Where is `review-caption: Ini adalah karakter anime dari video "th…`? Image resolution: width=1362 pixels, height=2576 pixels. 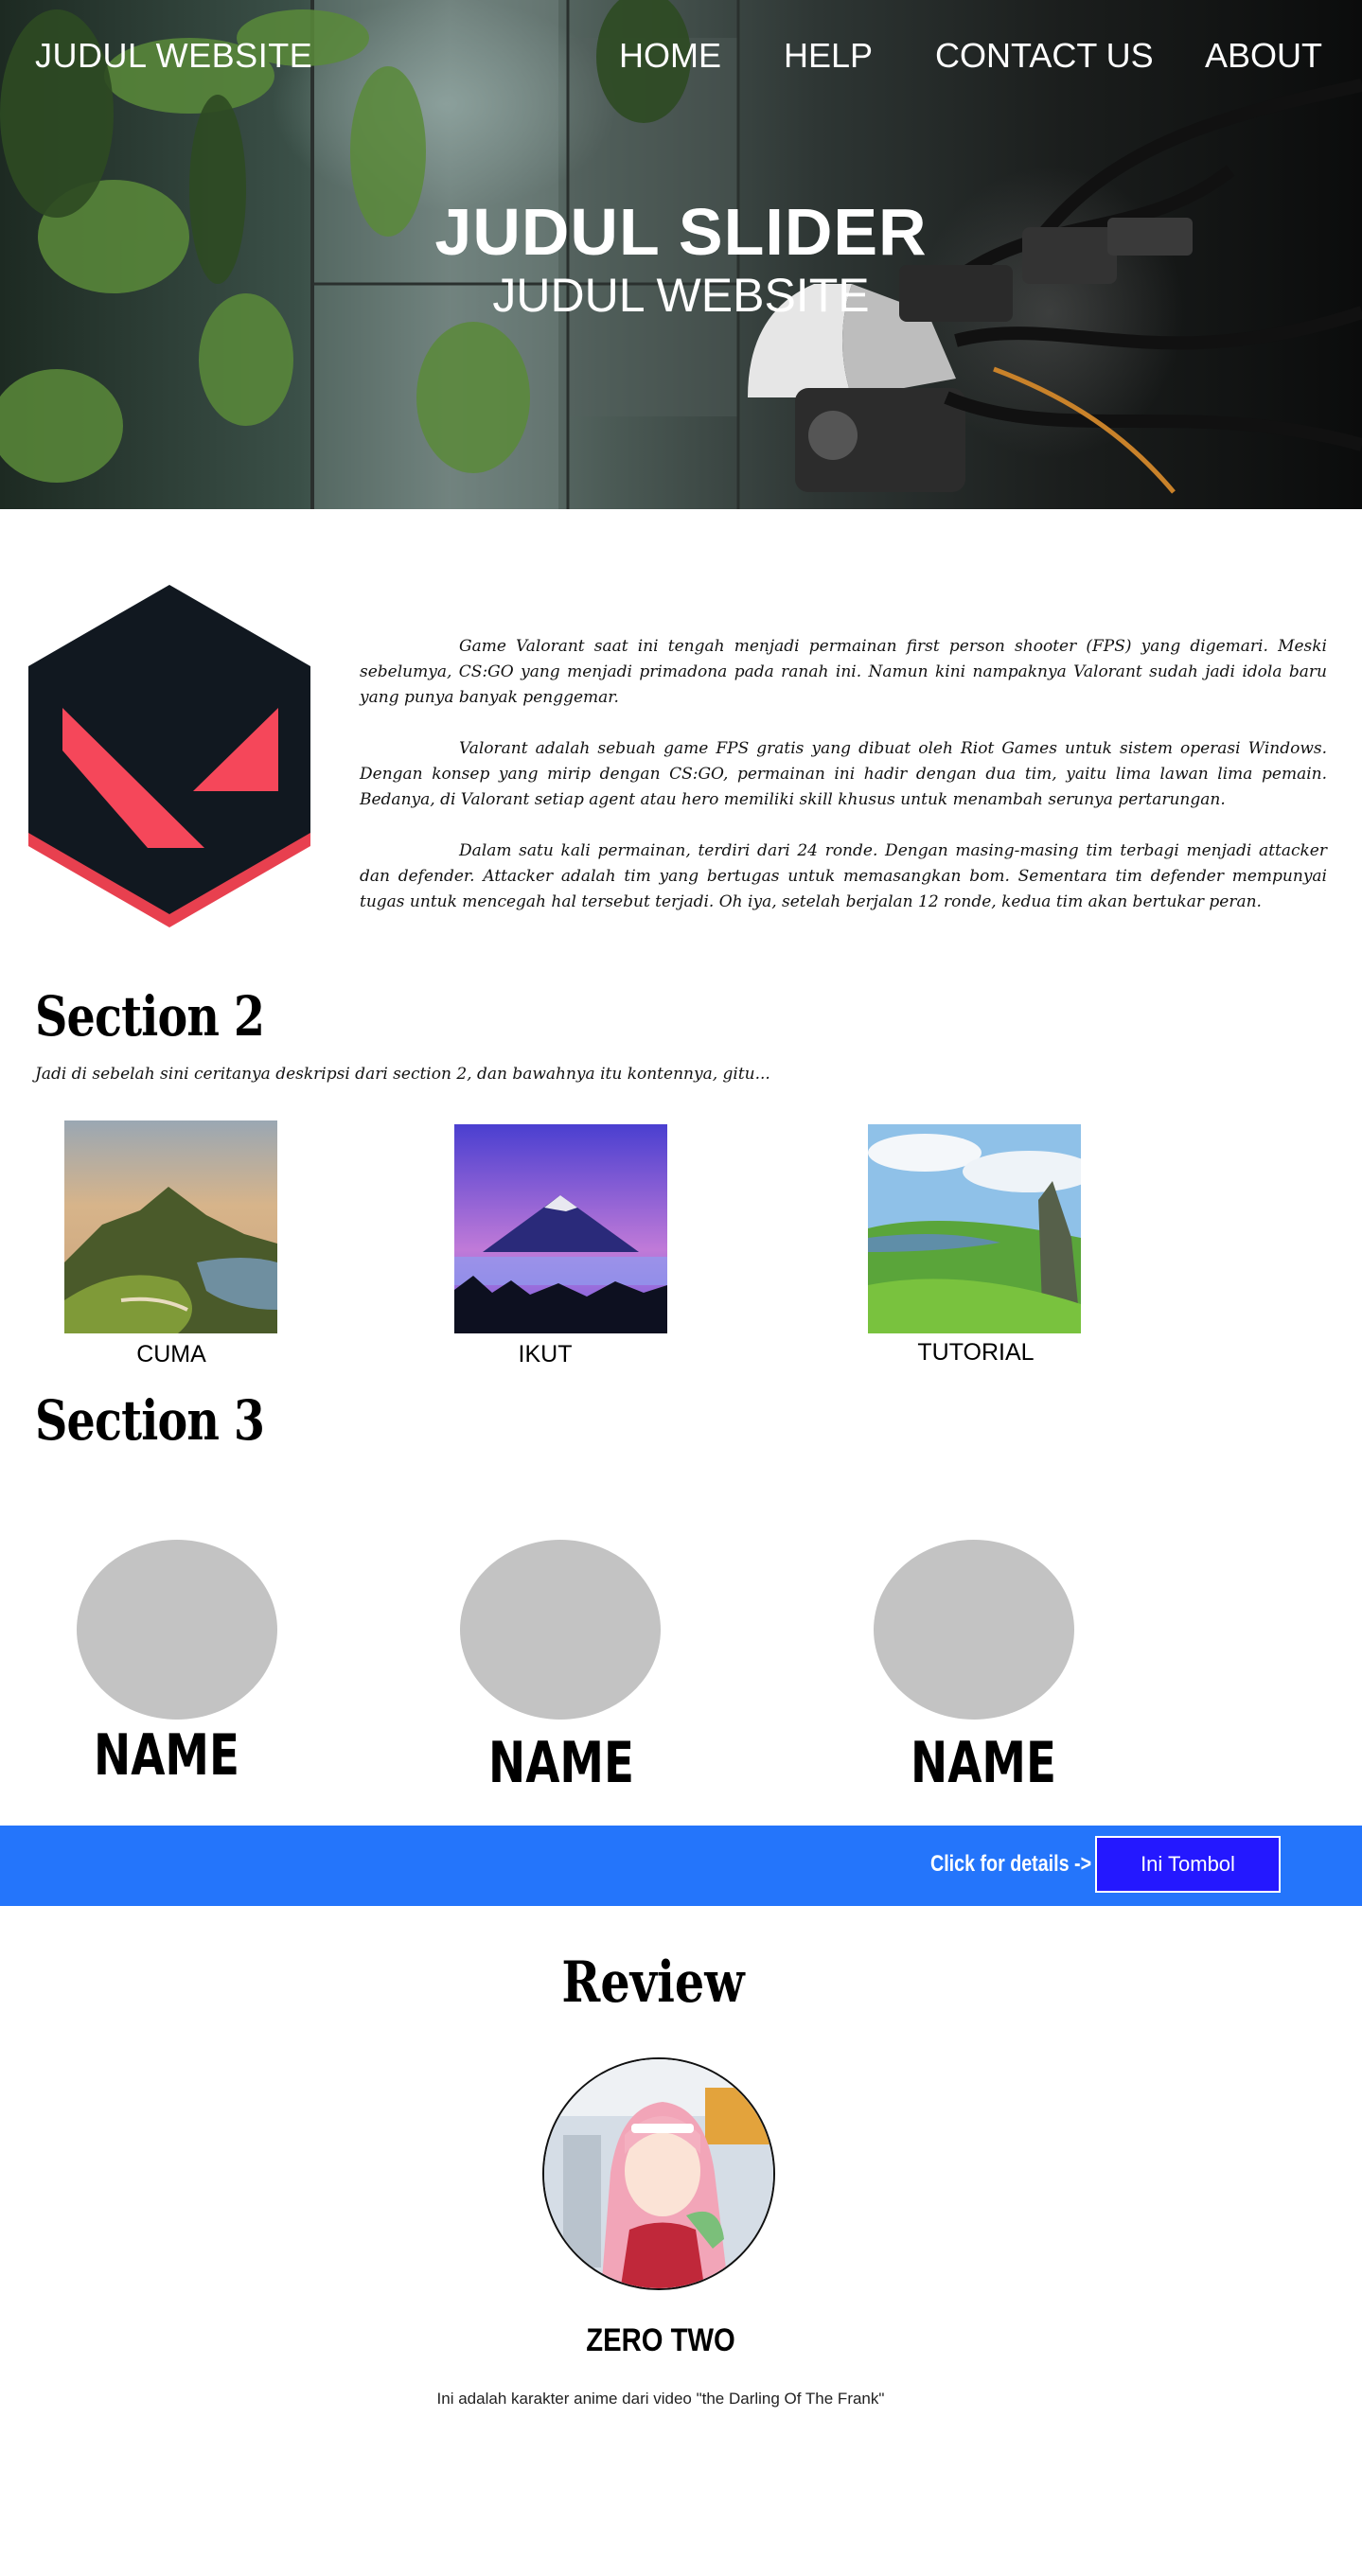 review-caption: Ini adalah karakter anime dari video "th… is located at coordinates (661, 2399).